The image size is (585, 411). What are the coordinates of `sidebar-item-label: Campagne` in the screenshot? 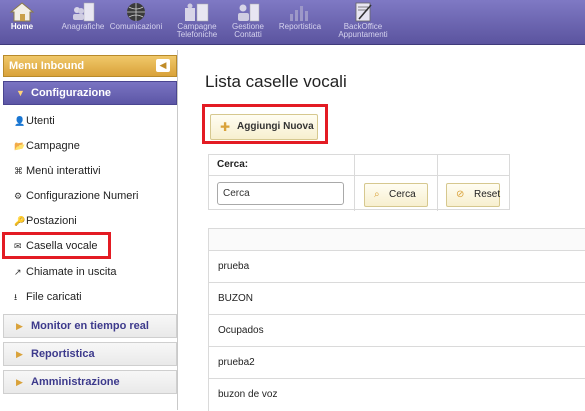 It's located at (53, 146).